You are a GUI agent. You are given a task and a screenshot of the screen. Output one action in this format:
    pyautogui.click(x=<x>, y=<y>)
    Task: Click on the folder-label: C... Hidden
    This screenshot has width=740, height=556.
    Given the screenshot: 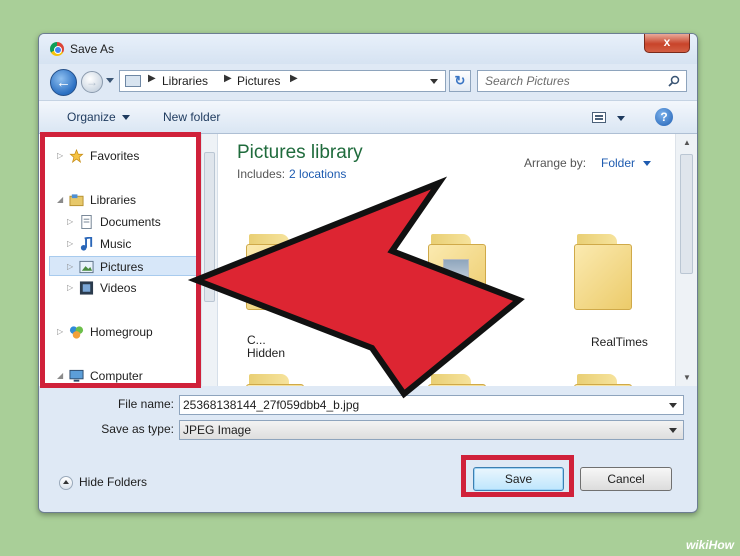 What is the action you would take?
    pyautogui.click(x=273, y=347)
    